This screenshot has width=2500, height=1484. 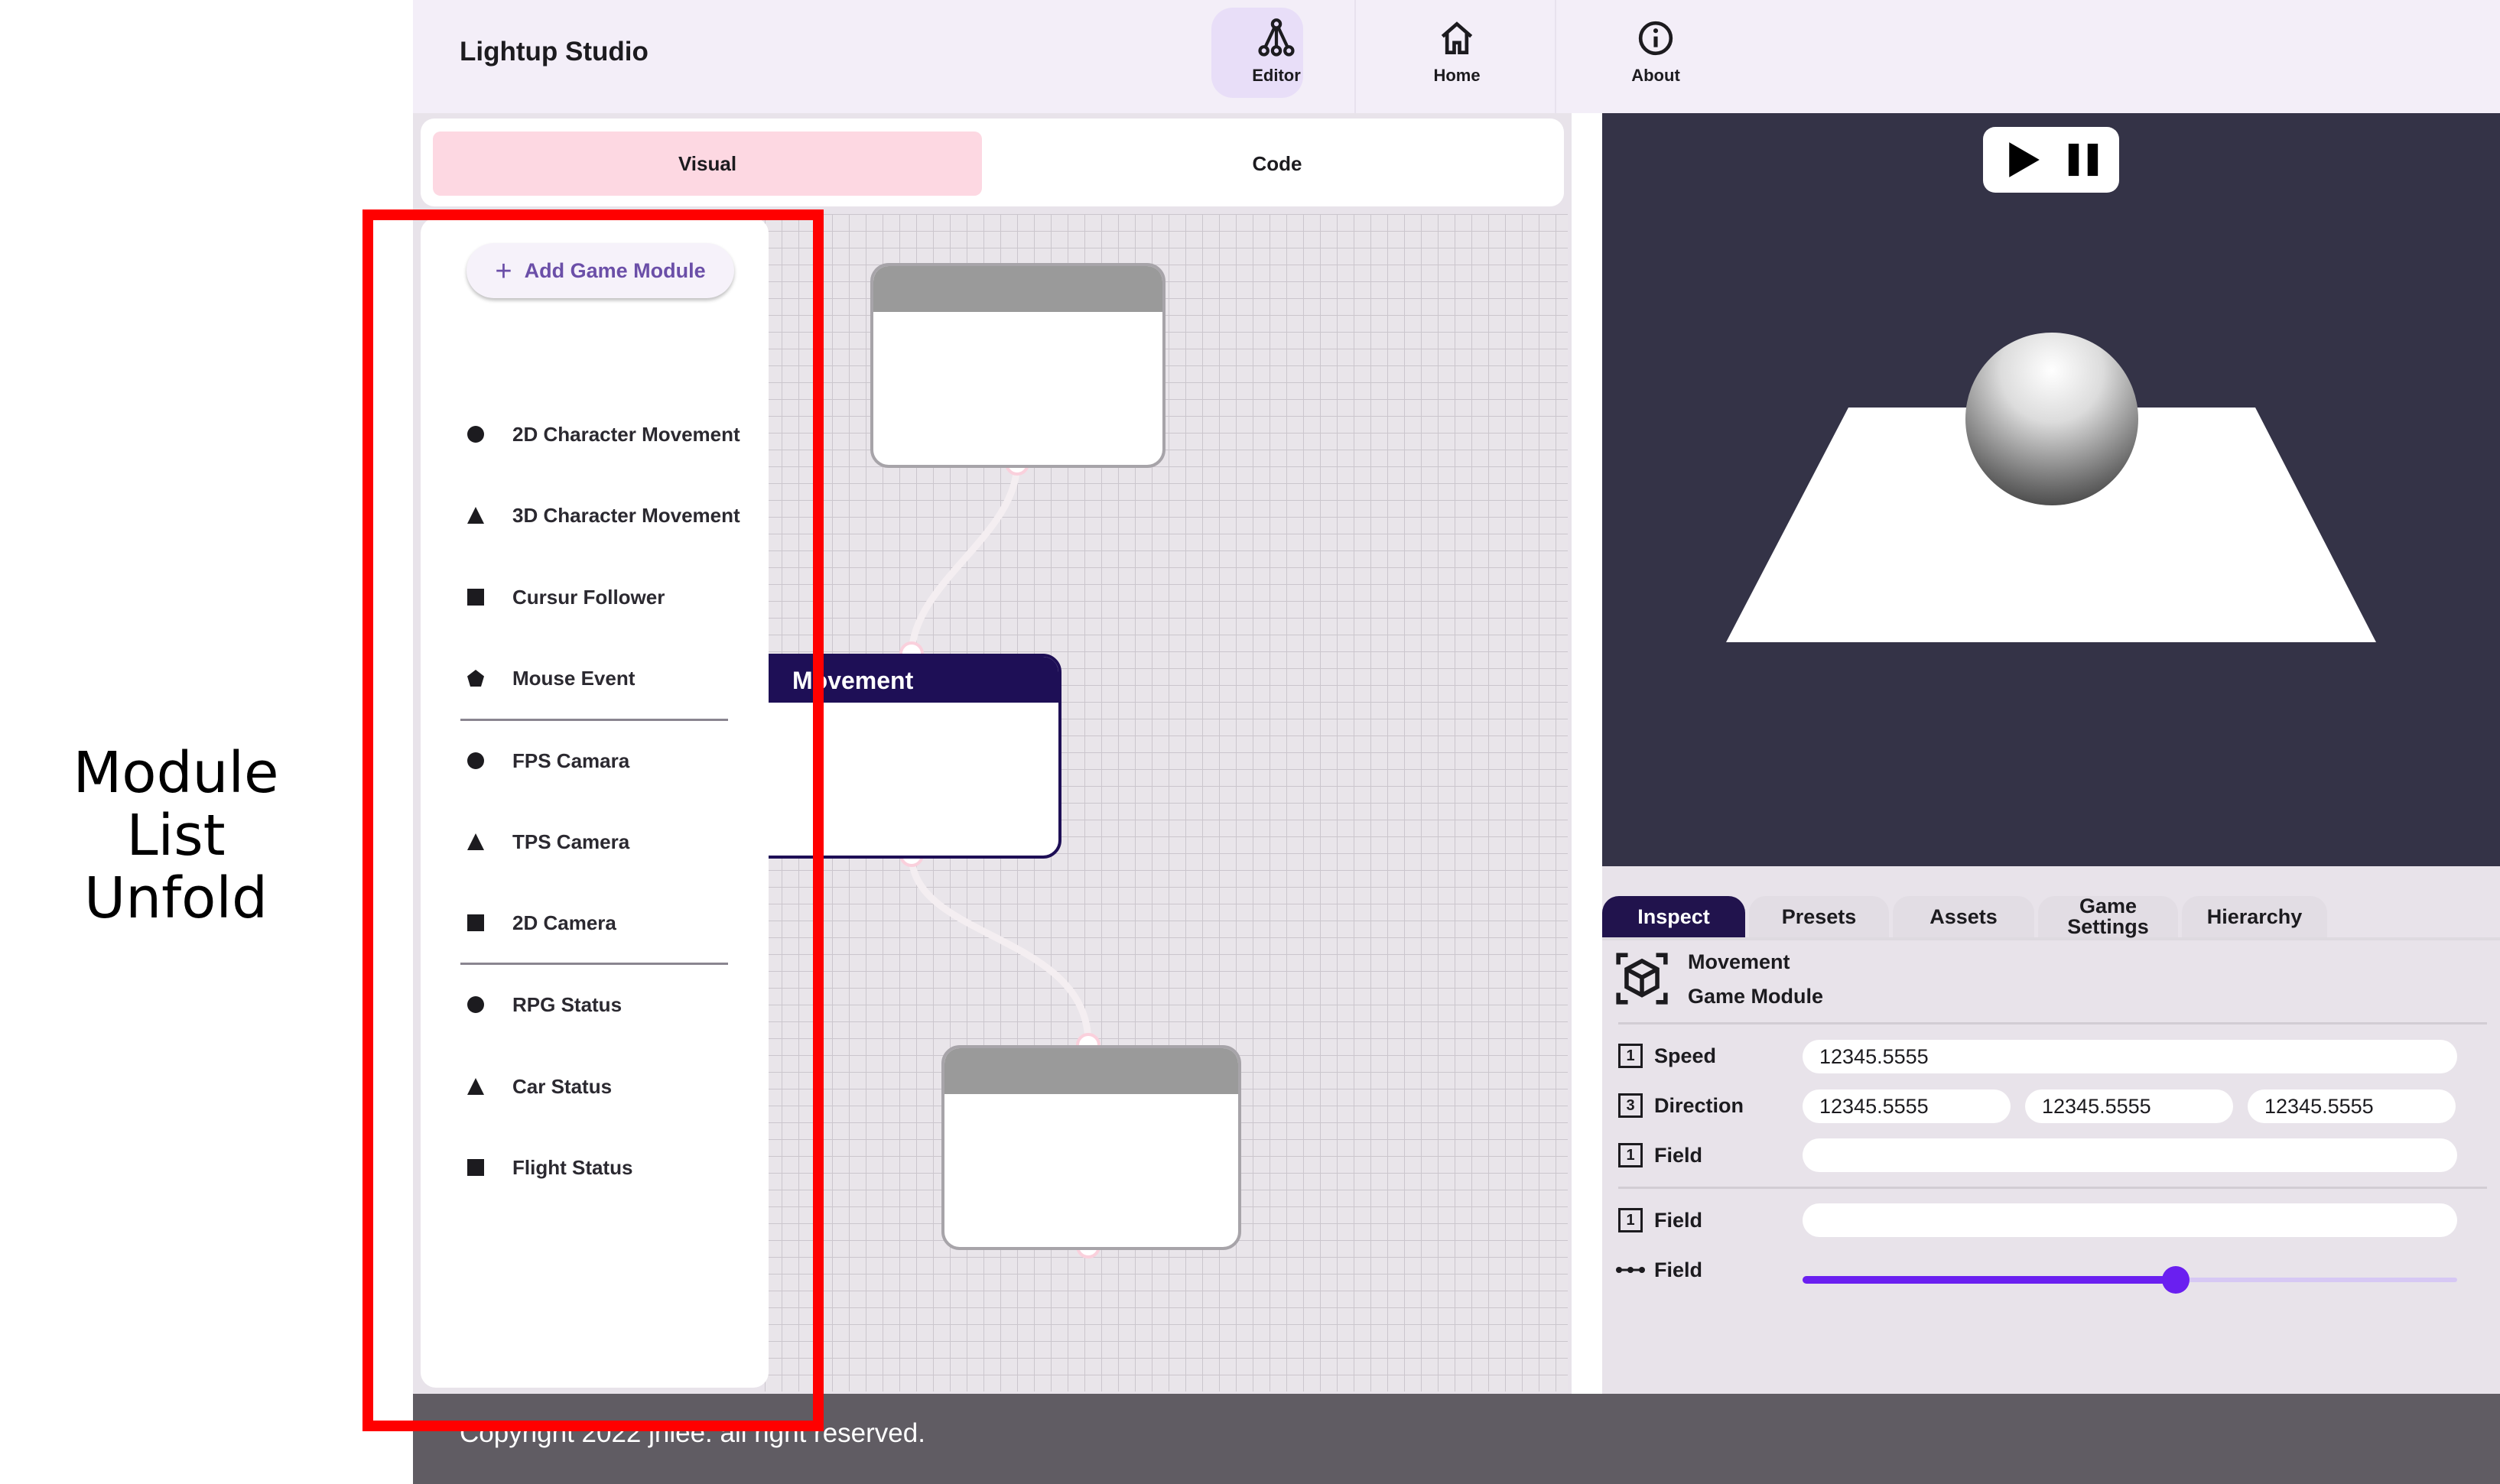 What do you see at coordinates (1655, 38) in the screenshot?
I see `info-icon` at bounding box center [1655, 38].